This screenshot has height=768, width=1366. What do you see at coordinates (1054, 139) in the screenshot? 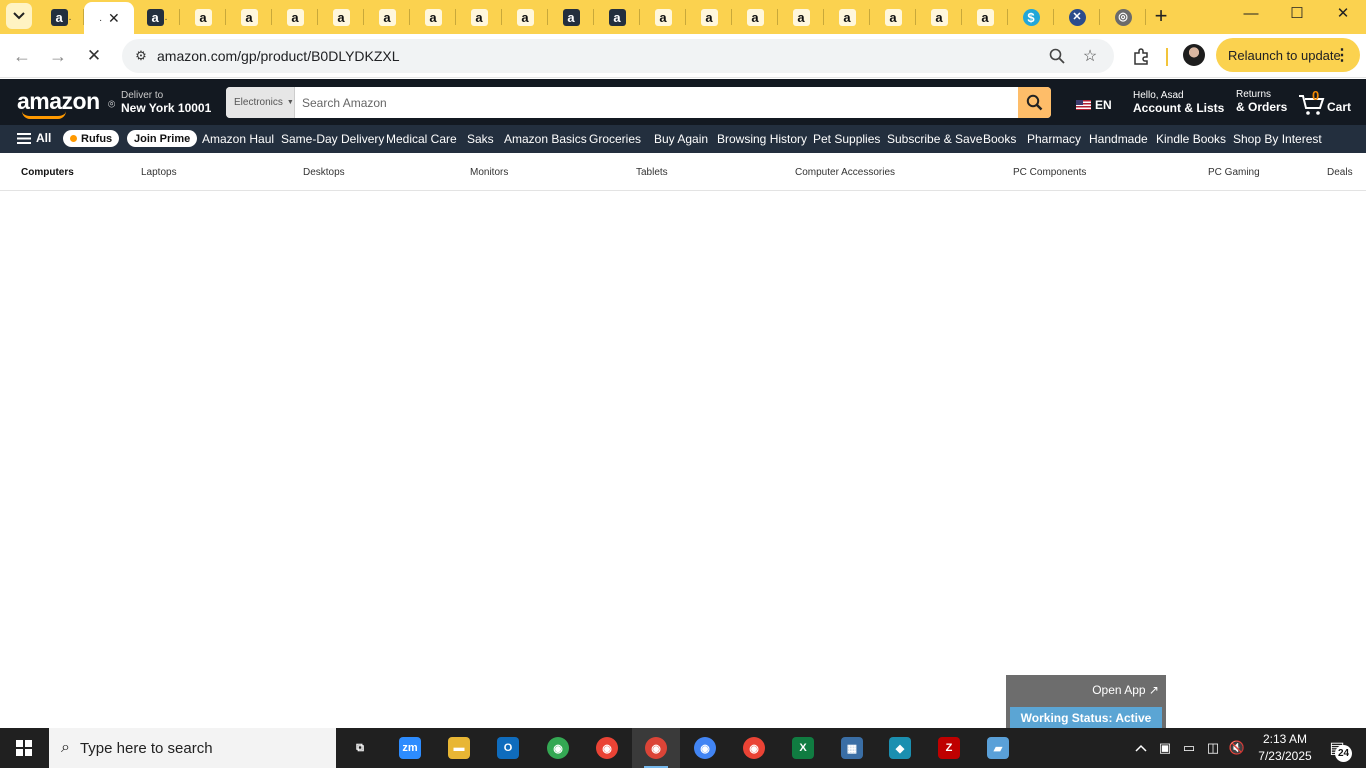
I see `nav-item-pharmacy: Pharmacy` at bounding box center [1054, 139].